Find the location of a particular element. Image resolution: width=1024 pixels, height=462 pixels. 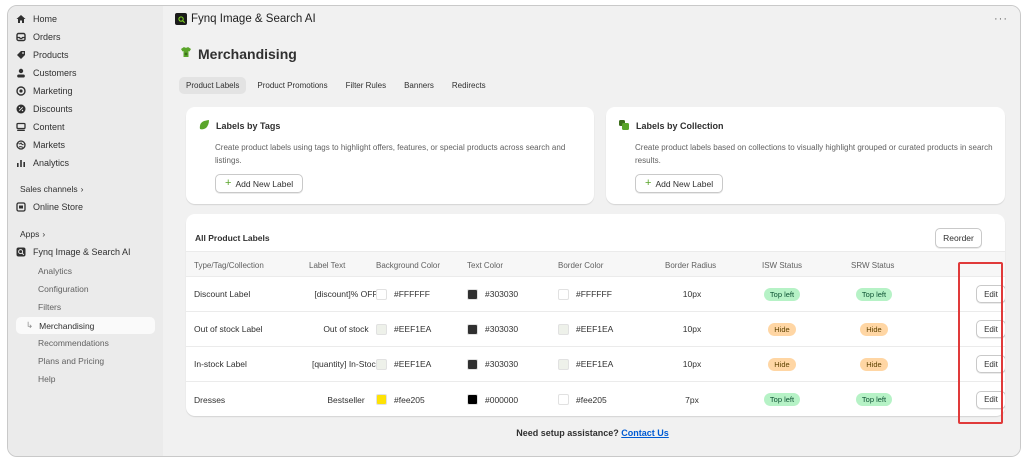

border-color-cell: #FFFFFF is located at coordinates (585, 294).